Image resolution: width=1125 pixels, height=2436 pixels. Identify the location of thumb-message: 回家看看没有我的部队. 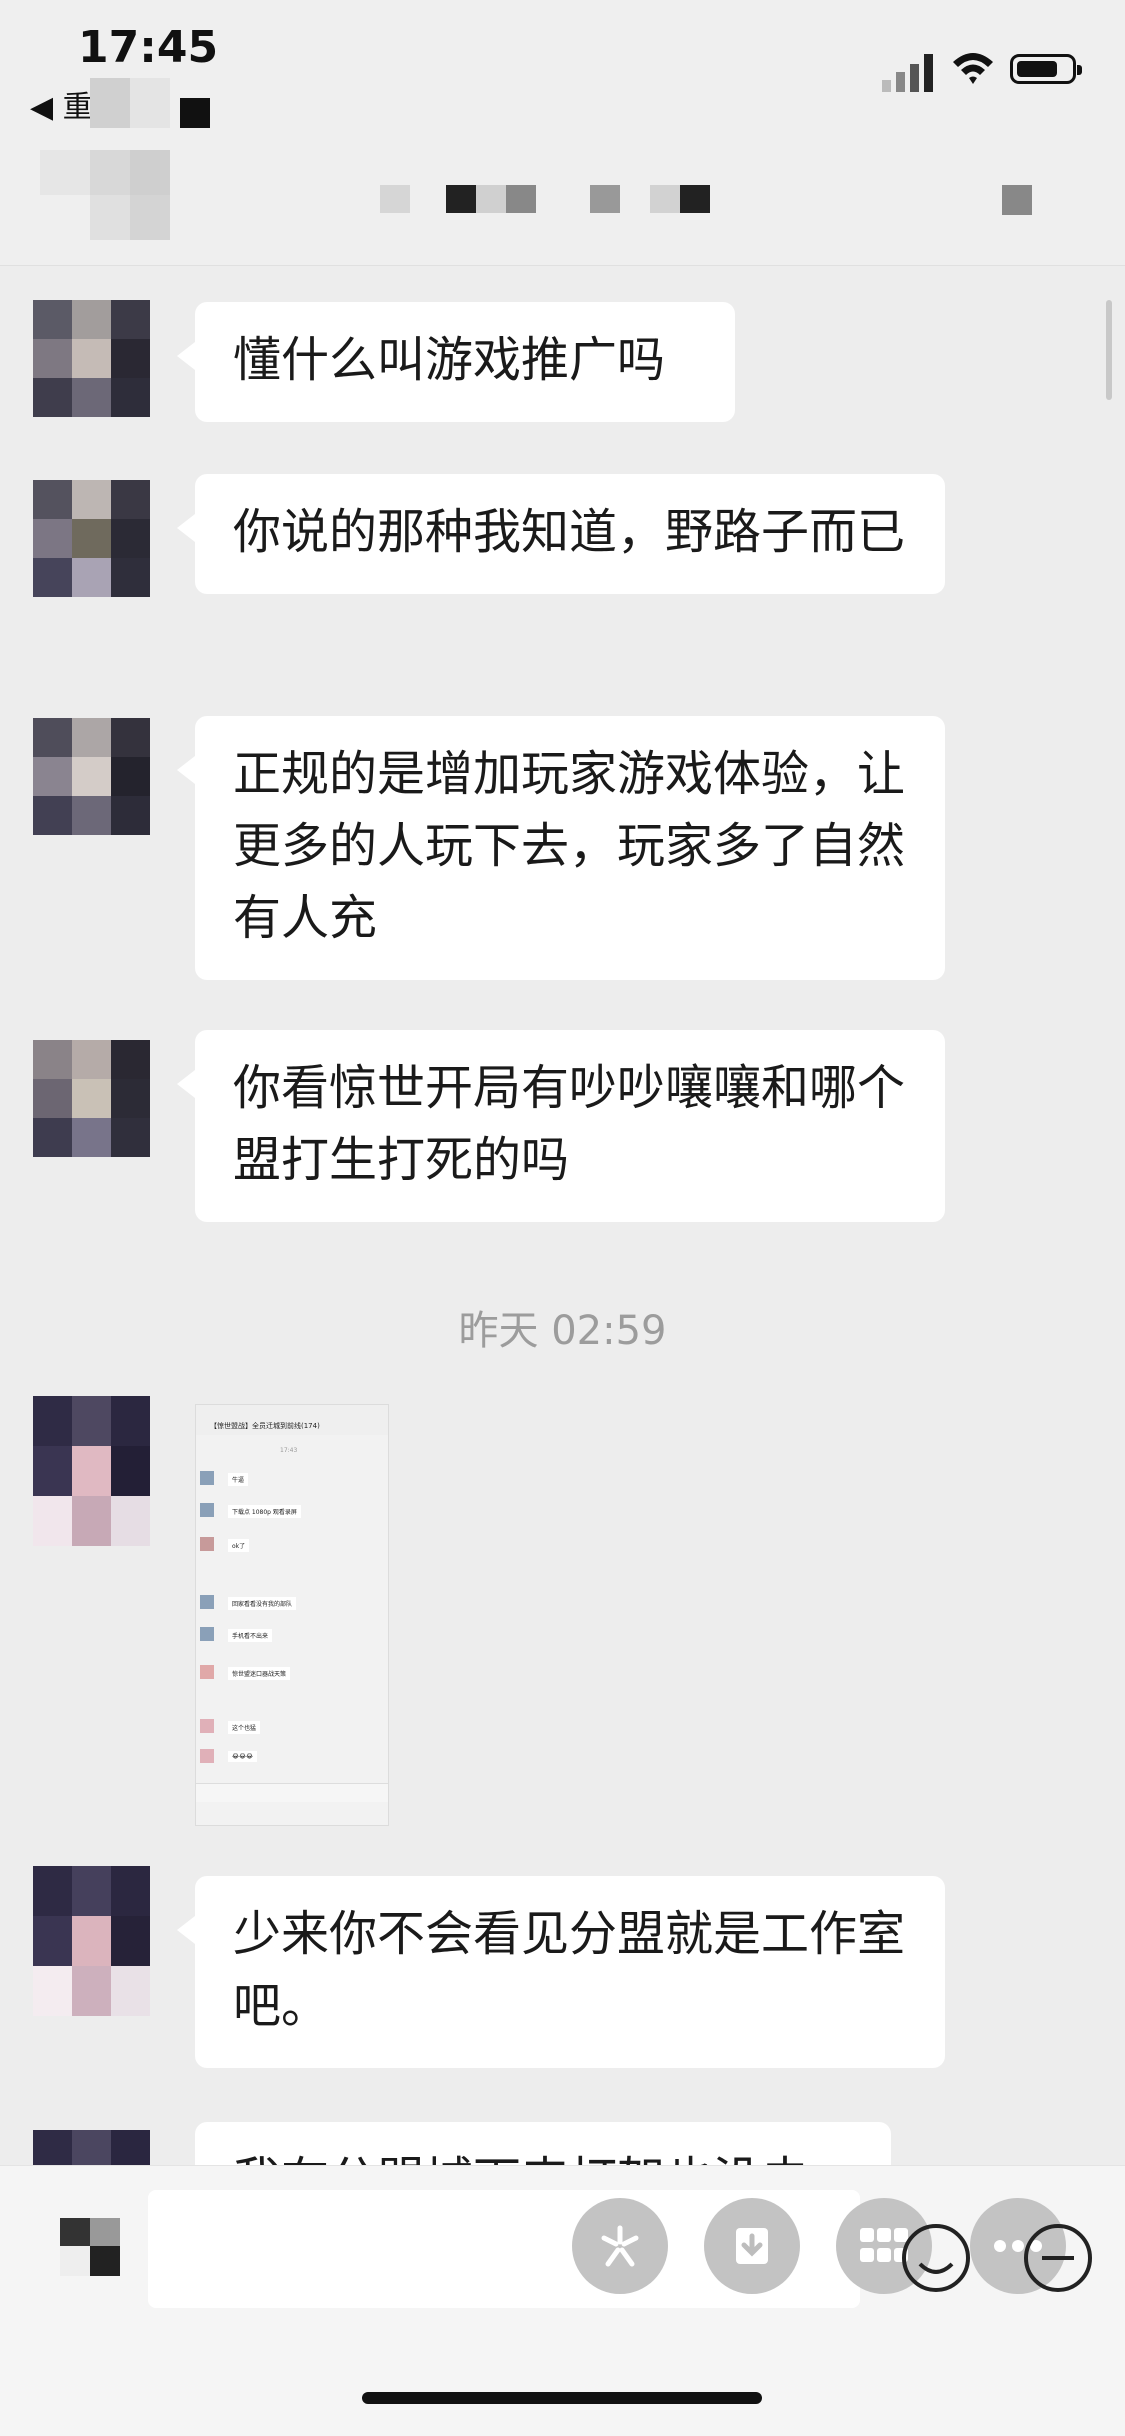
(290, 1606).